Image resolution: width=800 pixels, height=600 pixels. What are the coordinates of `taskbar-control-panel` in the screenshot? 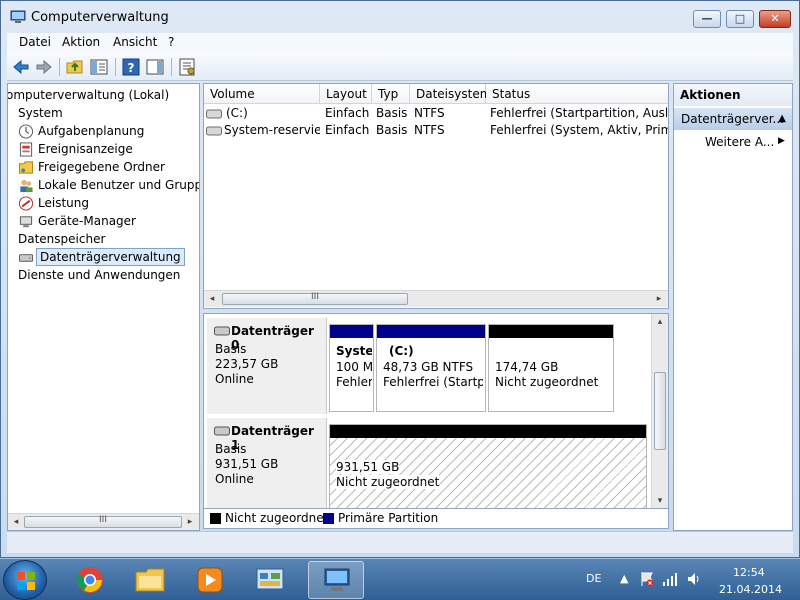 It's located at (270, 580).